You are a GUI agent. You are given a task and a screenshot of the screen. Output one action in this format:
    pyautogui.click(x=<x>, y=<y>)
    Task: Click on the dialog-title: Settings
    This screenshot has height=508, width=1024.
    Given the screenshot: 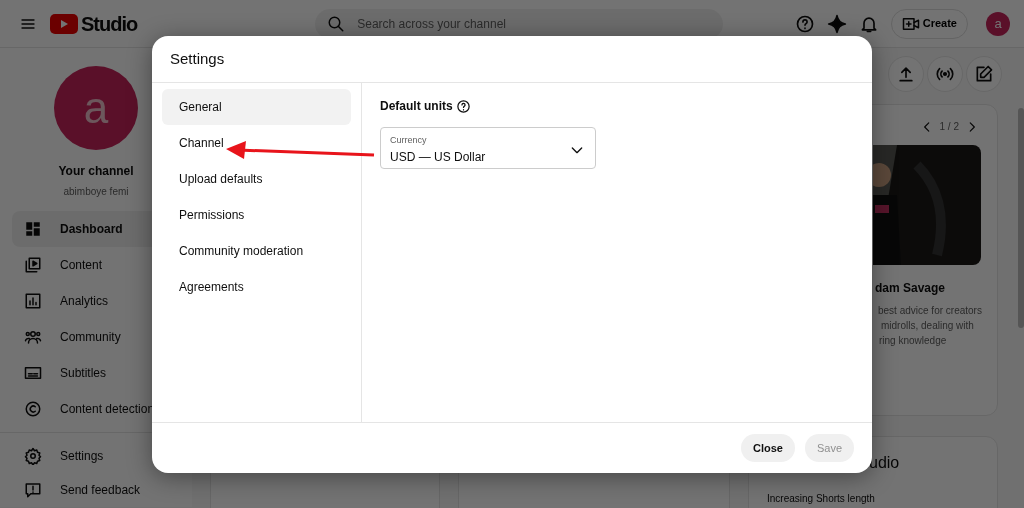 What is the action you would take?
    pyautogui.click(x=197, y=58)
    